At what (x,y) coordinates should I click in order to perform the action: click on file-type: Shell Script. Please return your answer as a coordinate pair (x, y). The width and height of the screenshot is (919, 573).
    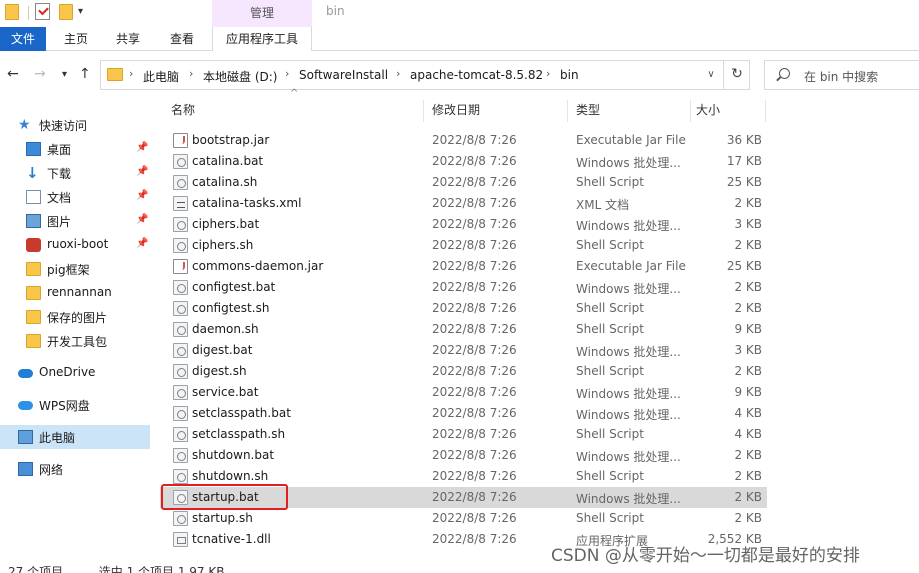
    Looking at the image, I should click on (610, 245).